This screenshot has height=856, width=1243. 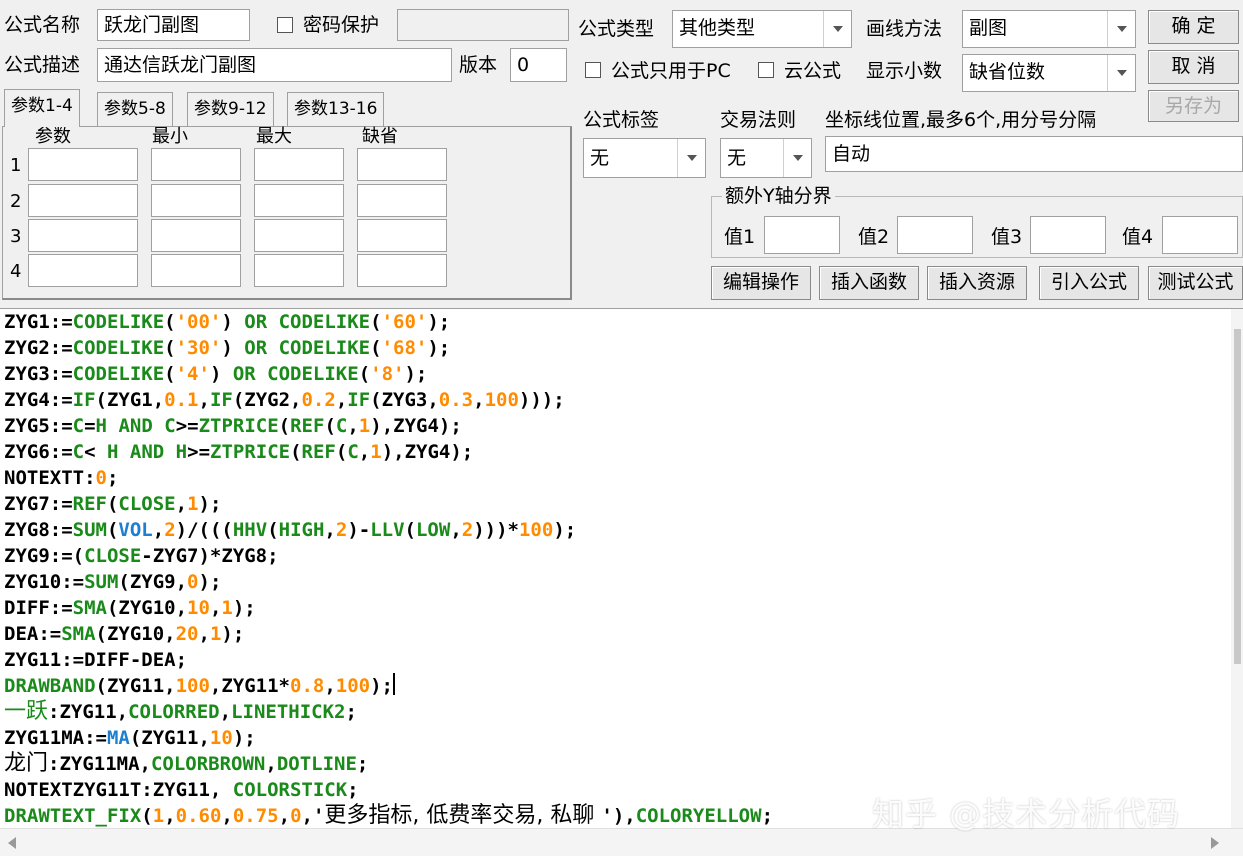 I want to click on vertical-scrollbar, so click(x=1237, y=569).